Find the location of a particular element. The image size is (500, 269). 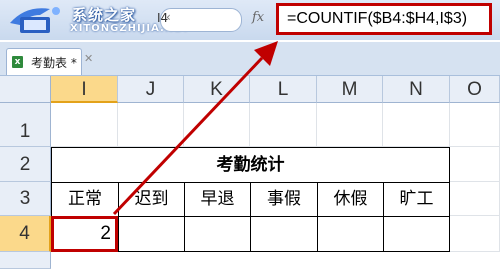

header-cell-early-leave: 早退 is located at coordinates (217, 199).